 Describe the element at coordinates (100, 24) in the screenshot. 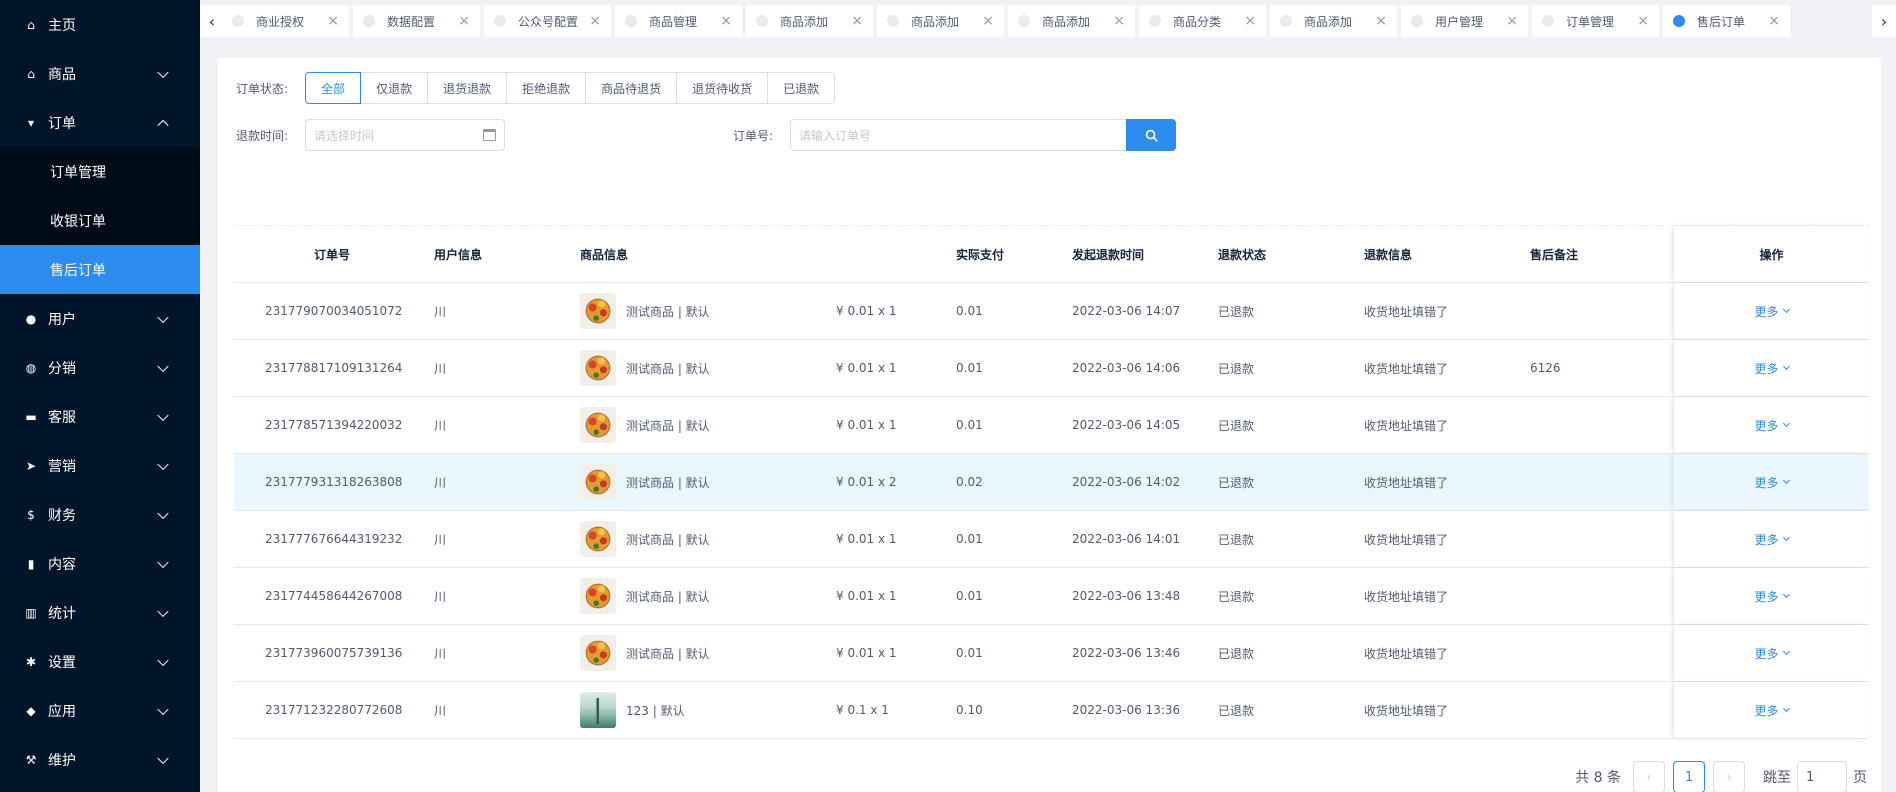

I see `sidebar-item-0: ⌂ 主页` at that location.